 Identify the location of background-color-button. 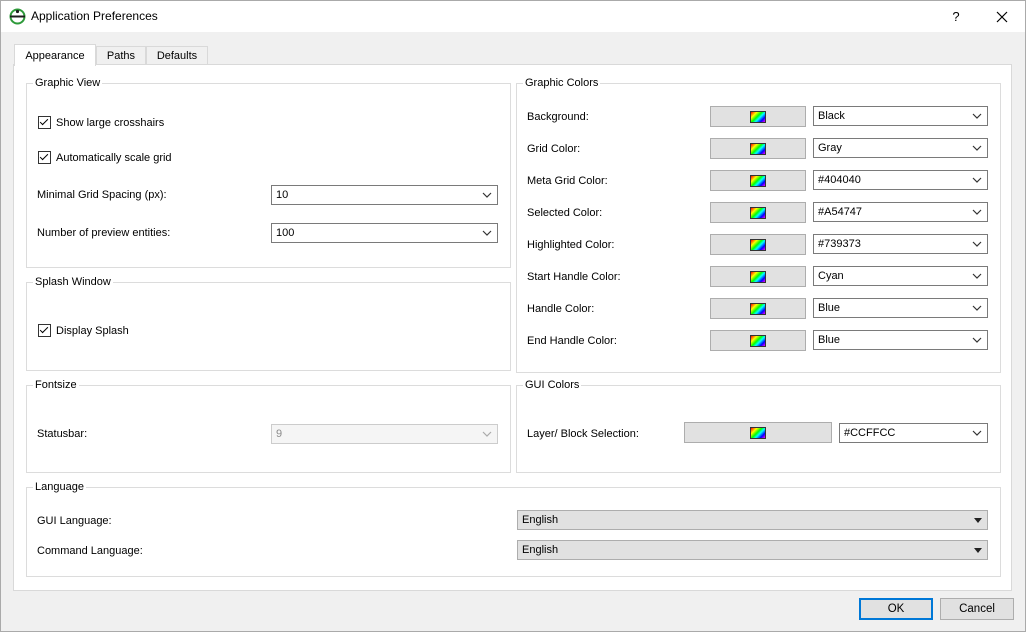
(758, 116).